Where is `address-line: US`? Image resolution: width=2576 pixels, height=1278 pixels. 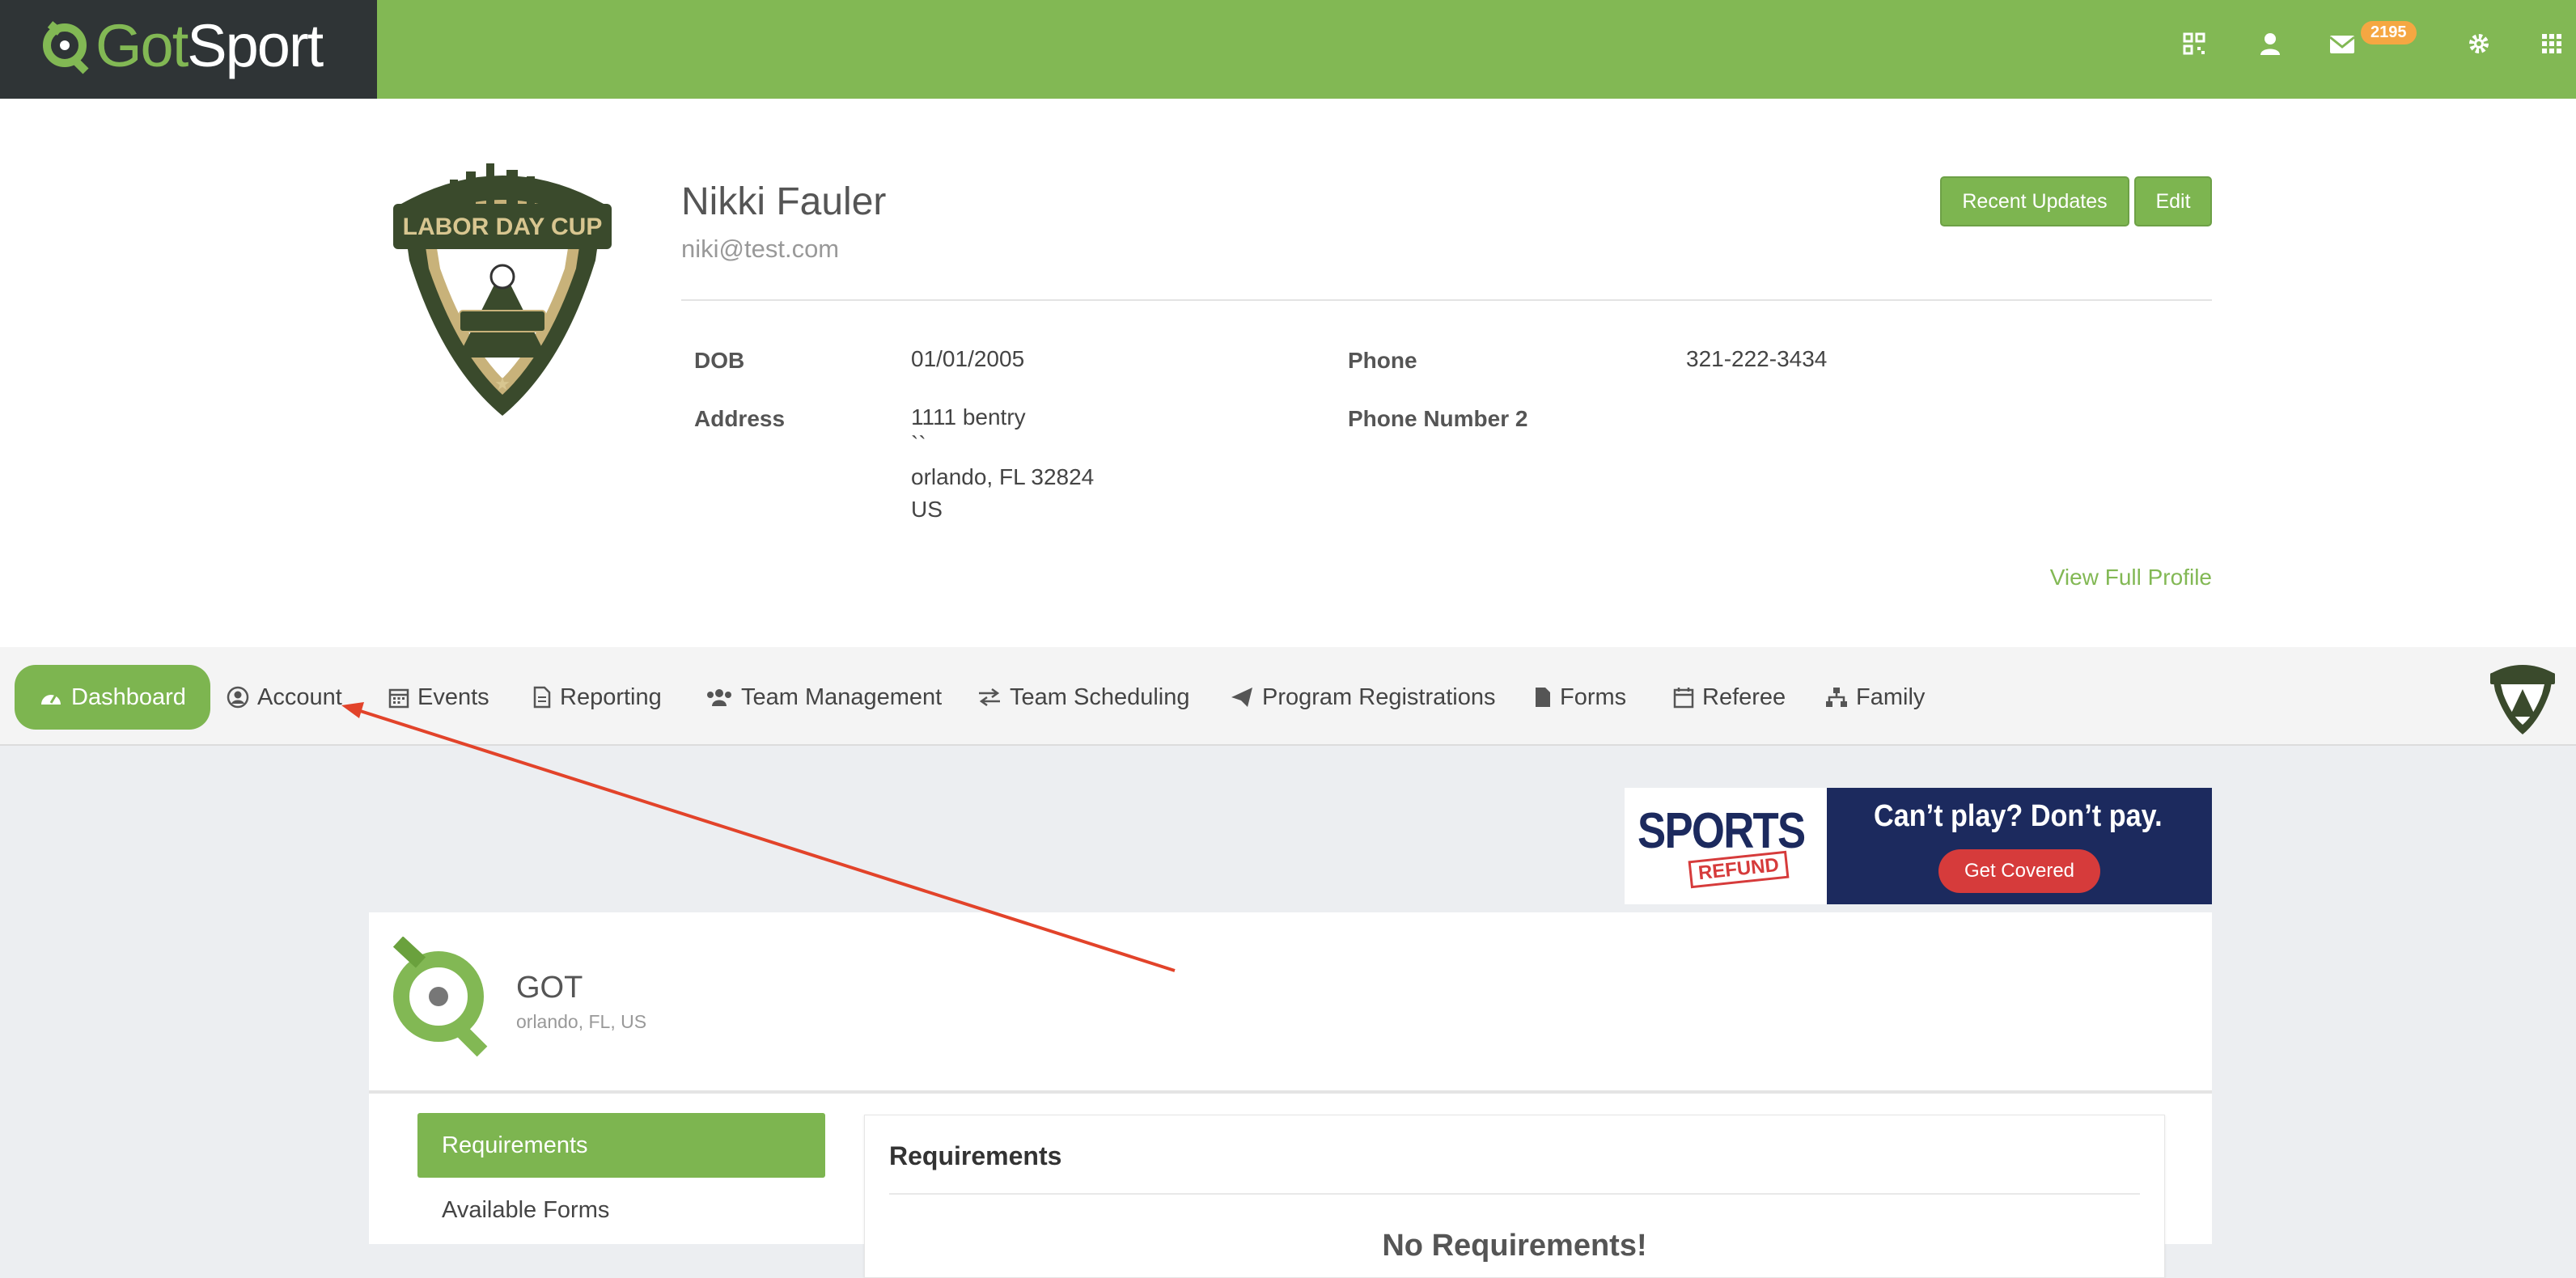
address-line: US is located at coordinates (927, 510).